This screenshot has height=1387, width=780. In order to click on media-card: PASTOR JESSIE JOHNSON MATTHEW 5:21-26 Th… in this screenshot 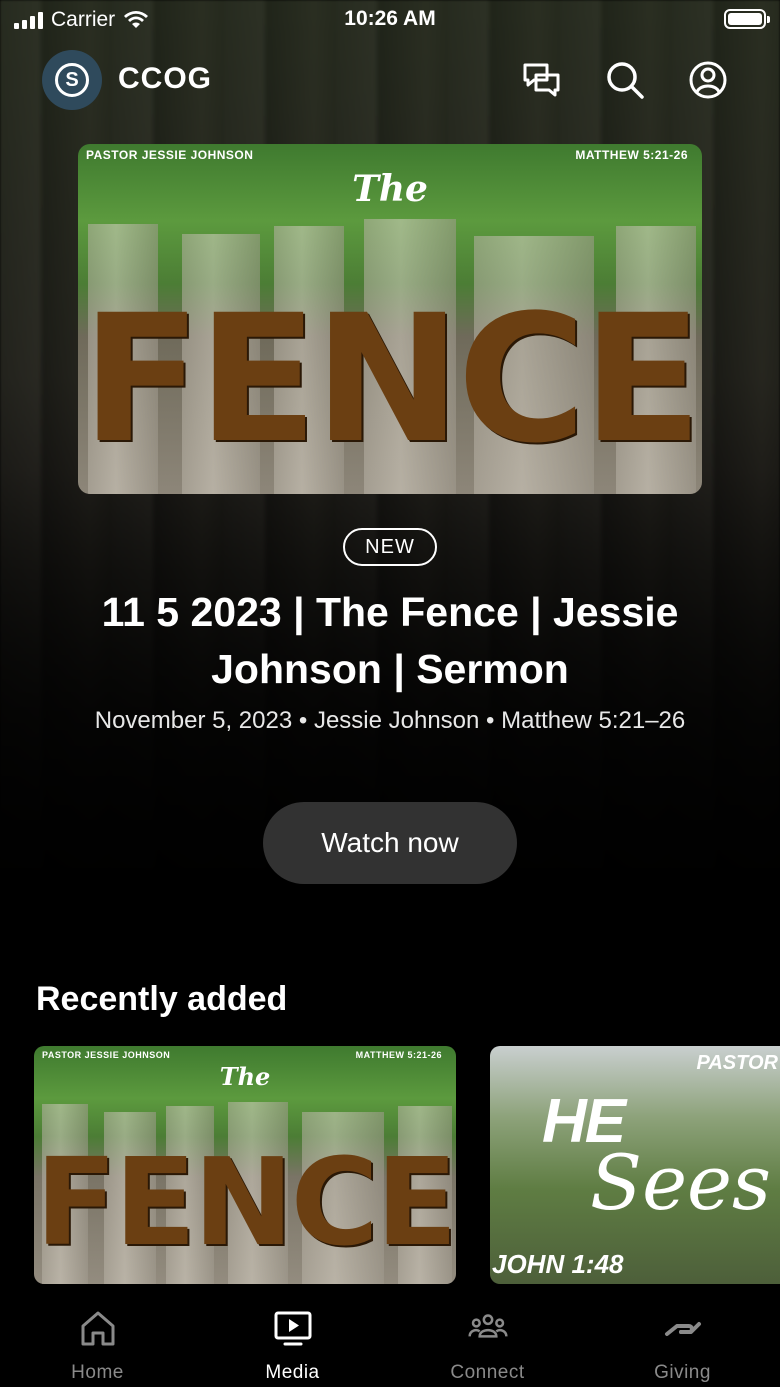, I will do `click(245, 1165)`.